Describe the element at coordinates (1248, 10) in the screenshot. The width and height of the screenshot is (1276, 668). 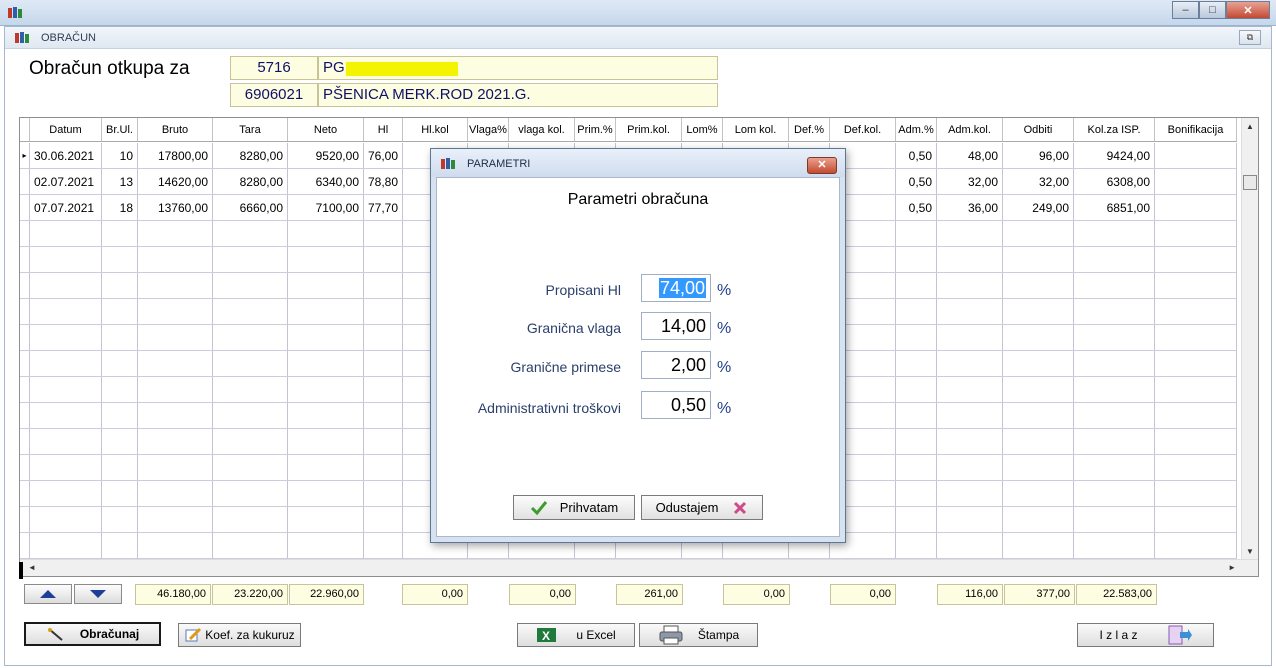
I see `close-button: ✕` at that location.